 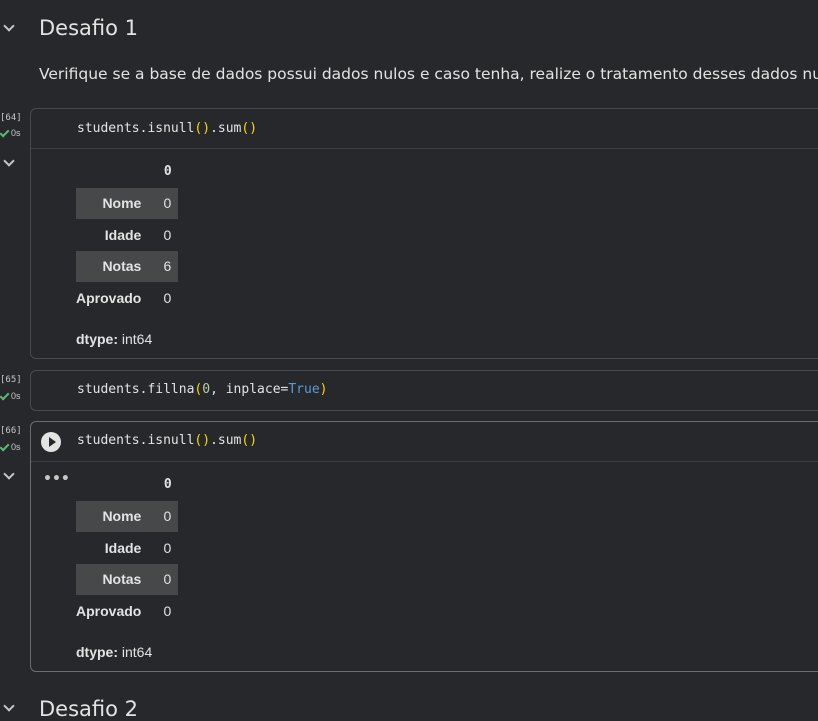 I want to click on section-title-desafio-2: Desafio 2, so click(x=89, y=709).